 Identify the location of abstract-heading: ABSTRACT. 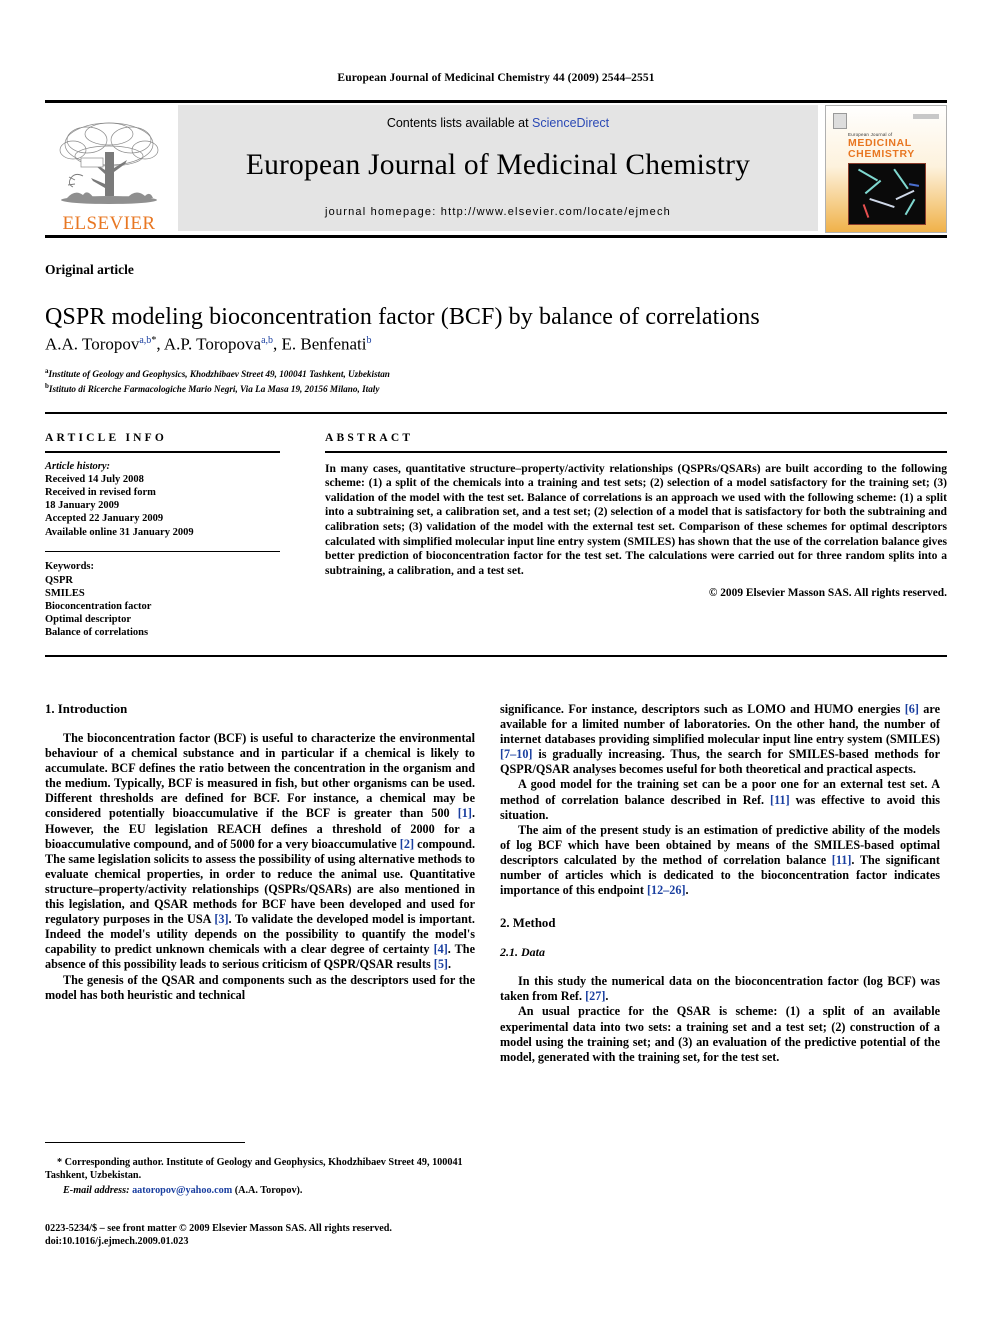
(369, 438).